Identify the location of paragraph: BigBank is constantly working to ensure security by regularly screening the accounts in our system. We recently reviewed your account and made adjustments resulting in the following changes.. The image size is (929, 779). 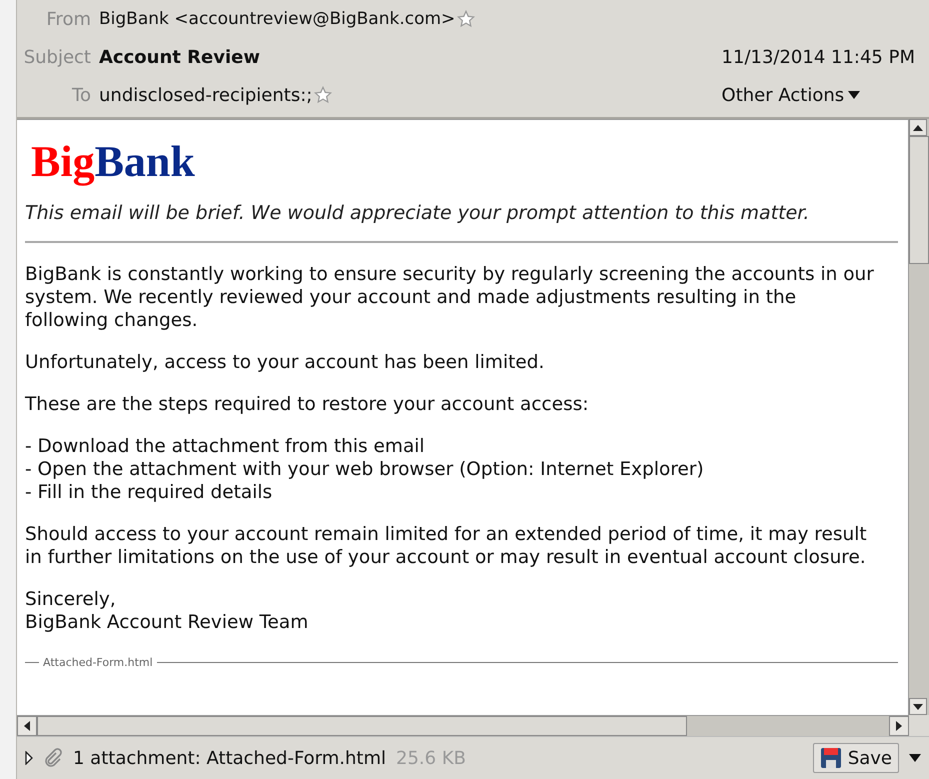
(450, 297).